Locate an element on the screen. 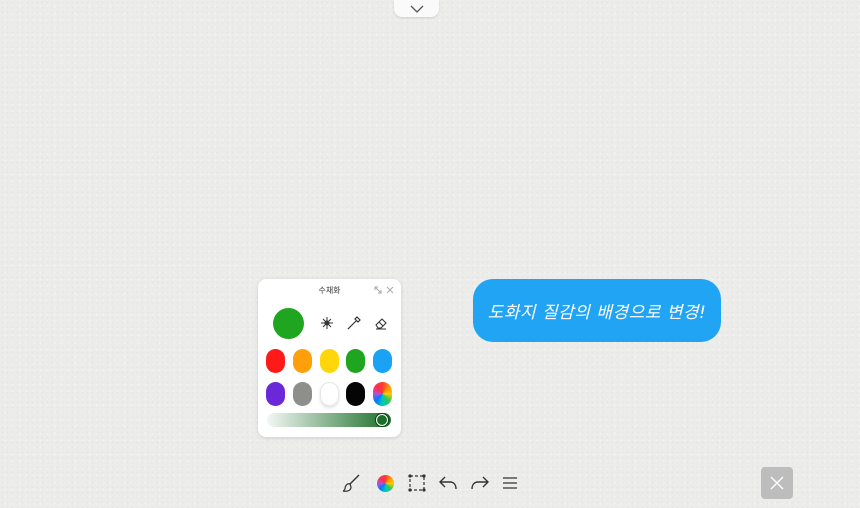  message-text: 도화지 질감의 배경으로 변경! is located at coordinates (597, 313).